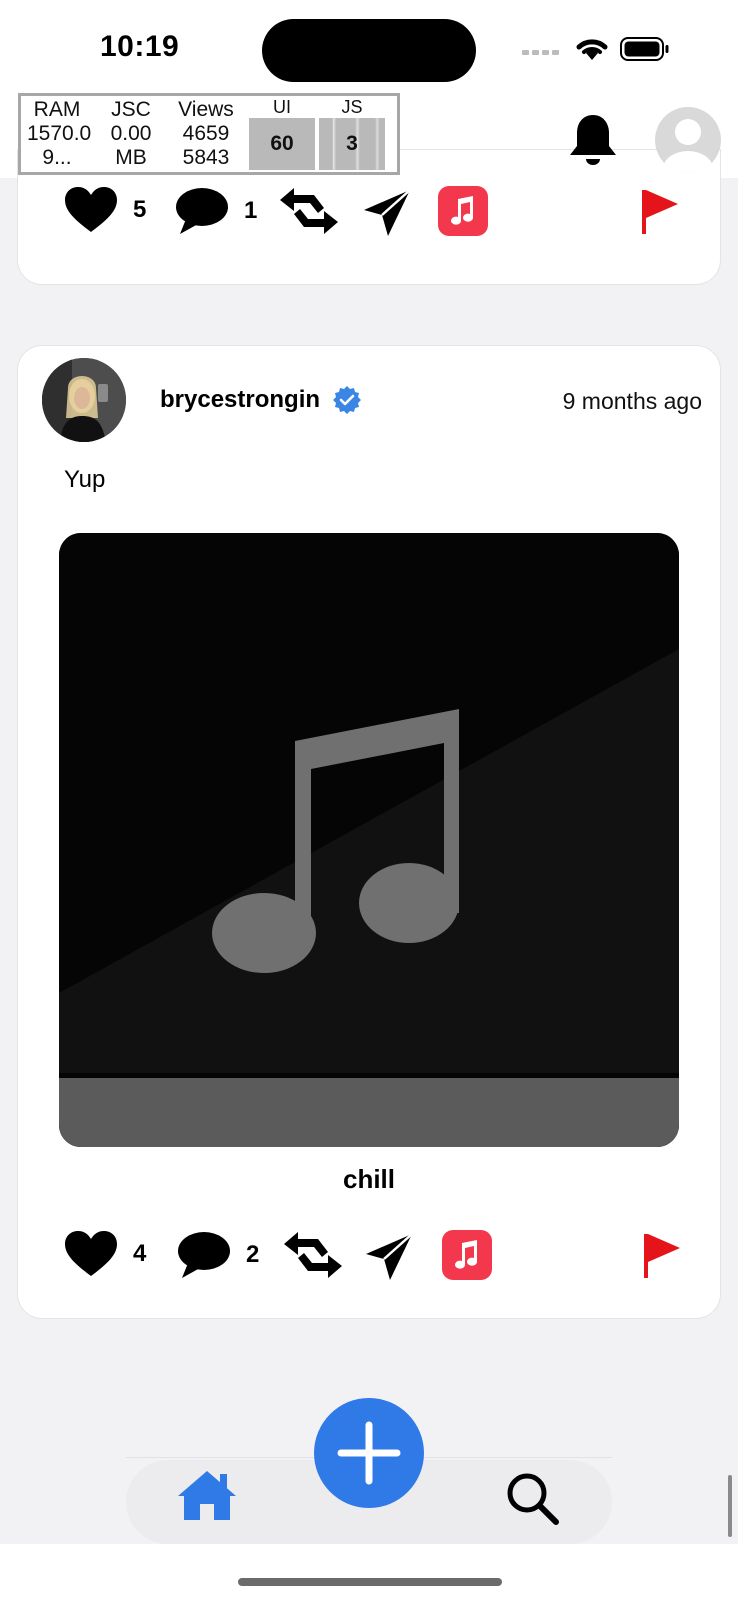 This screenshot has height=1600, width=738. Describe the element at coordinates (140, 209) in the screenshot. I see `like-count: 5` at that location.